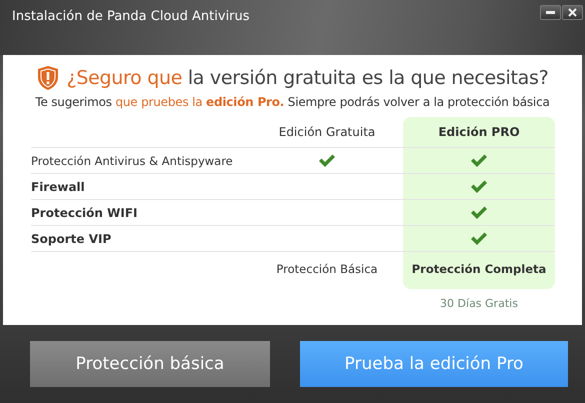 Image resolution: width=585 pixels, height=403 pixels. I want to click on column-header: Edición Gratuita, so click(327, 132).